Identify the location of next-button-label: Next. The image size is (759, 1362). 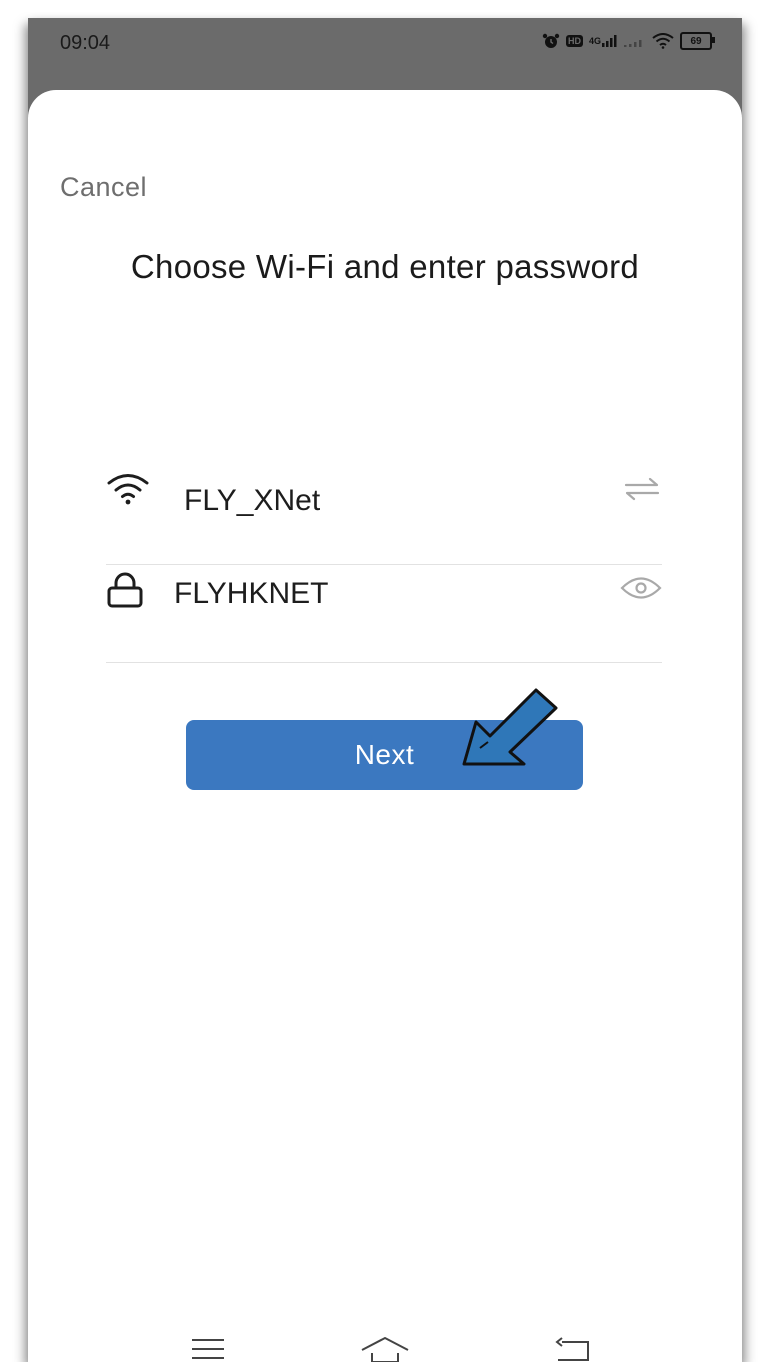
(384, 754).